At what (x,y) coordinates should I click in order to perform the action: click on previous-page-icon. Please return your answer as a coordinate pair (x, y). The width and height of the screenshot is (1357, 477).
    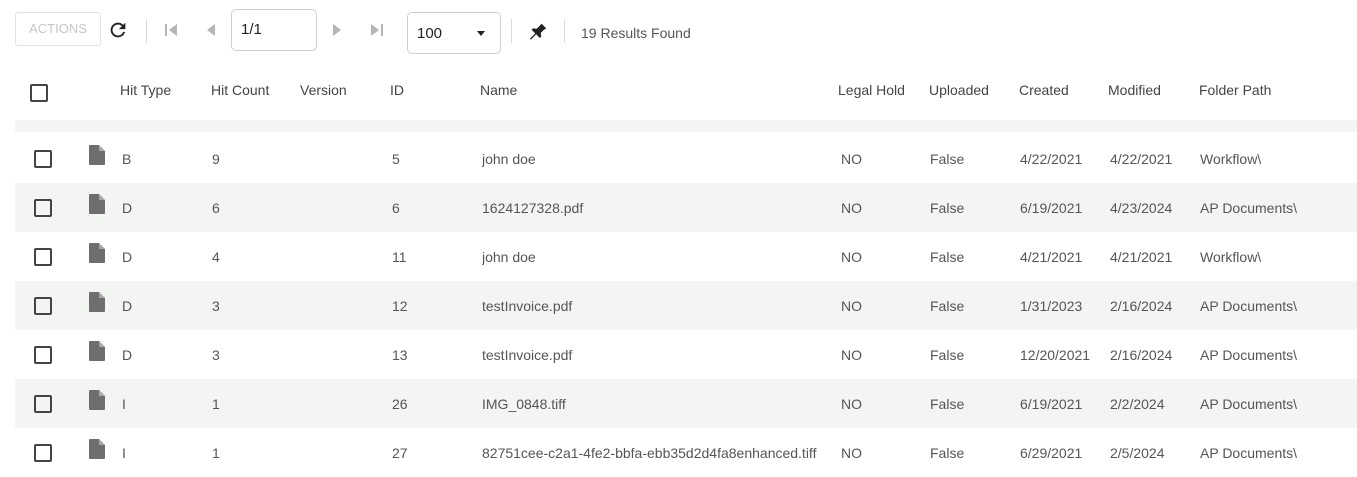
    Looking at the image, I should click on (210, 30).